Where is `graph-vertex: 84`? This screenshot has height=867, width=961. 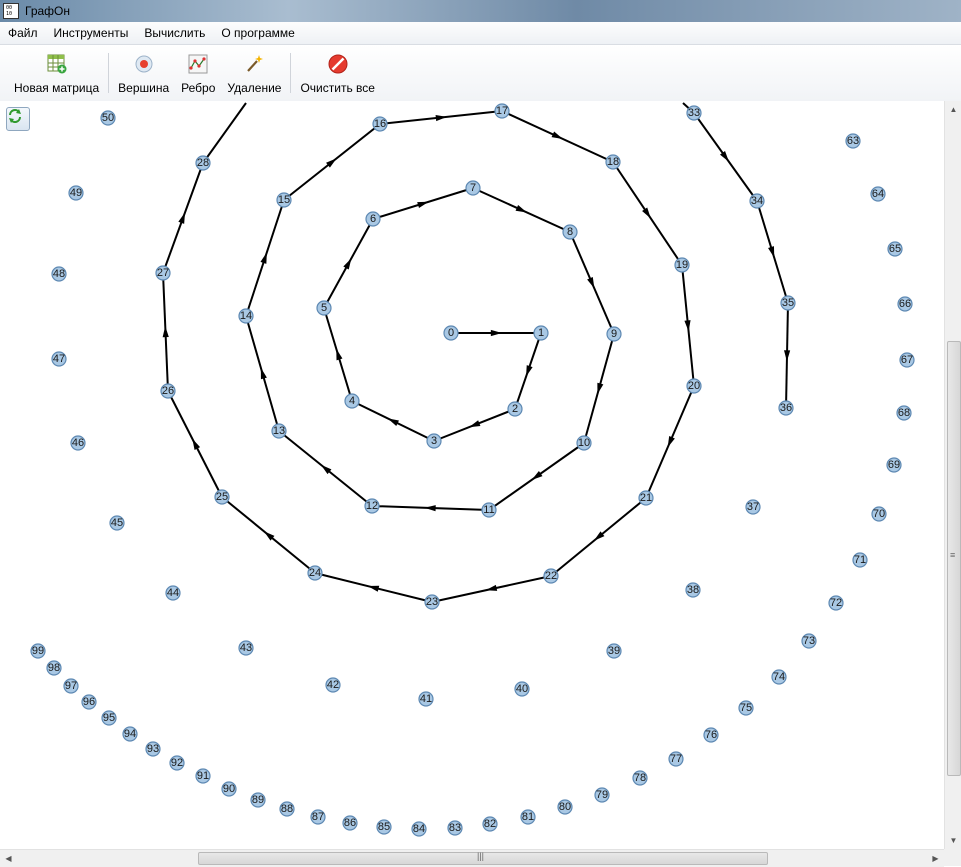 graph-vertex: 84 is located at coordinates (419, 829).